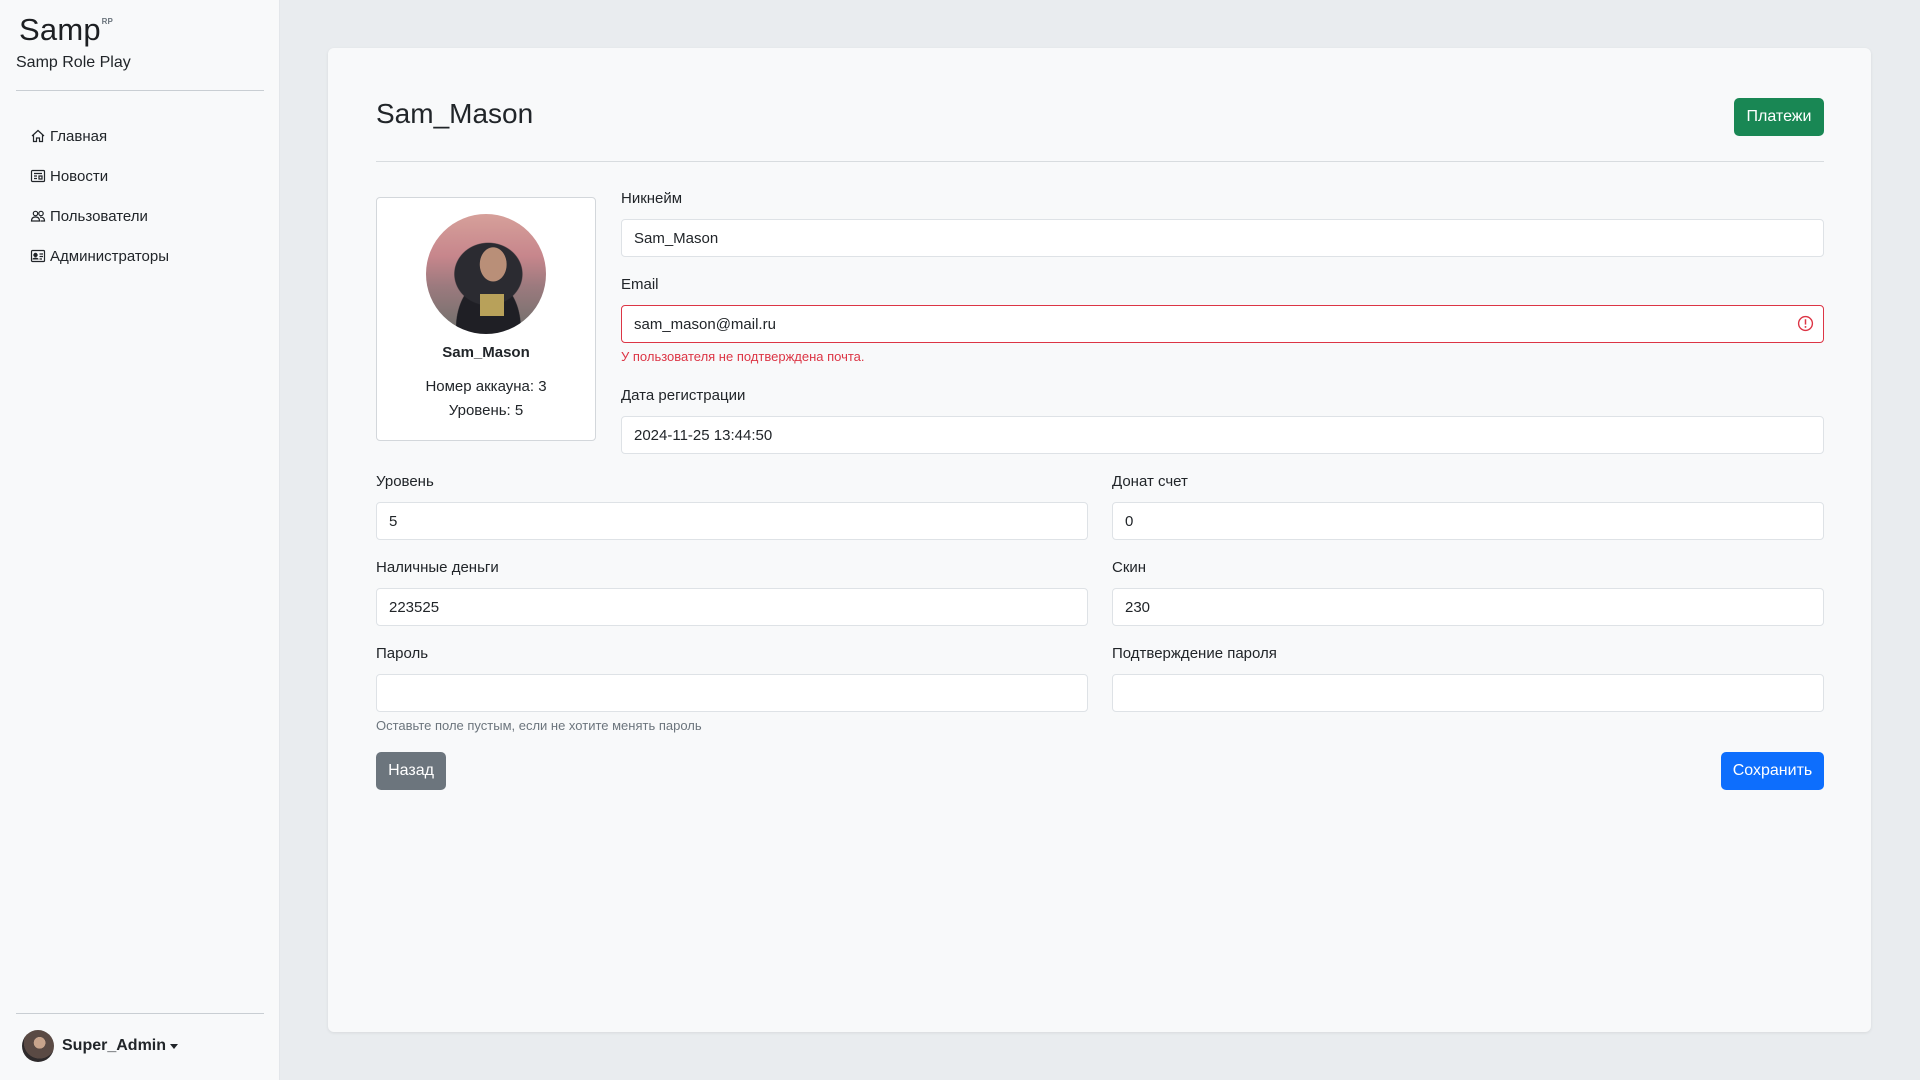 The width and height of the screenshot is (1920, 1080). I want to click on sidebar-item-news: Новости, so click(99, 176).